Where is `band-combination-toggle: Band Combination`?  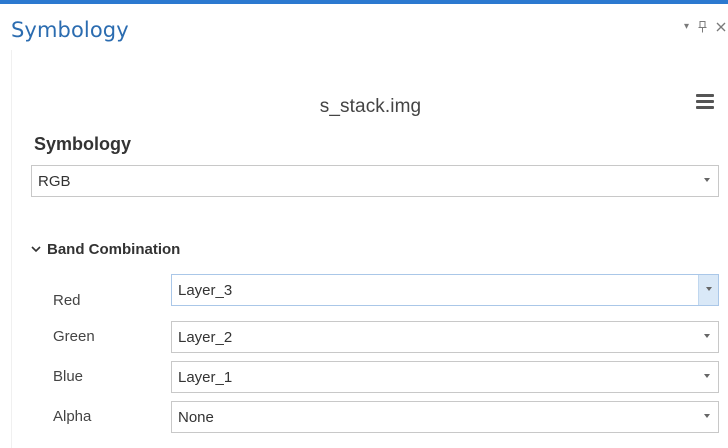
band-combination-toggle: Band Combination is located at coordinates (105, 249).